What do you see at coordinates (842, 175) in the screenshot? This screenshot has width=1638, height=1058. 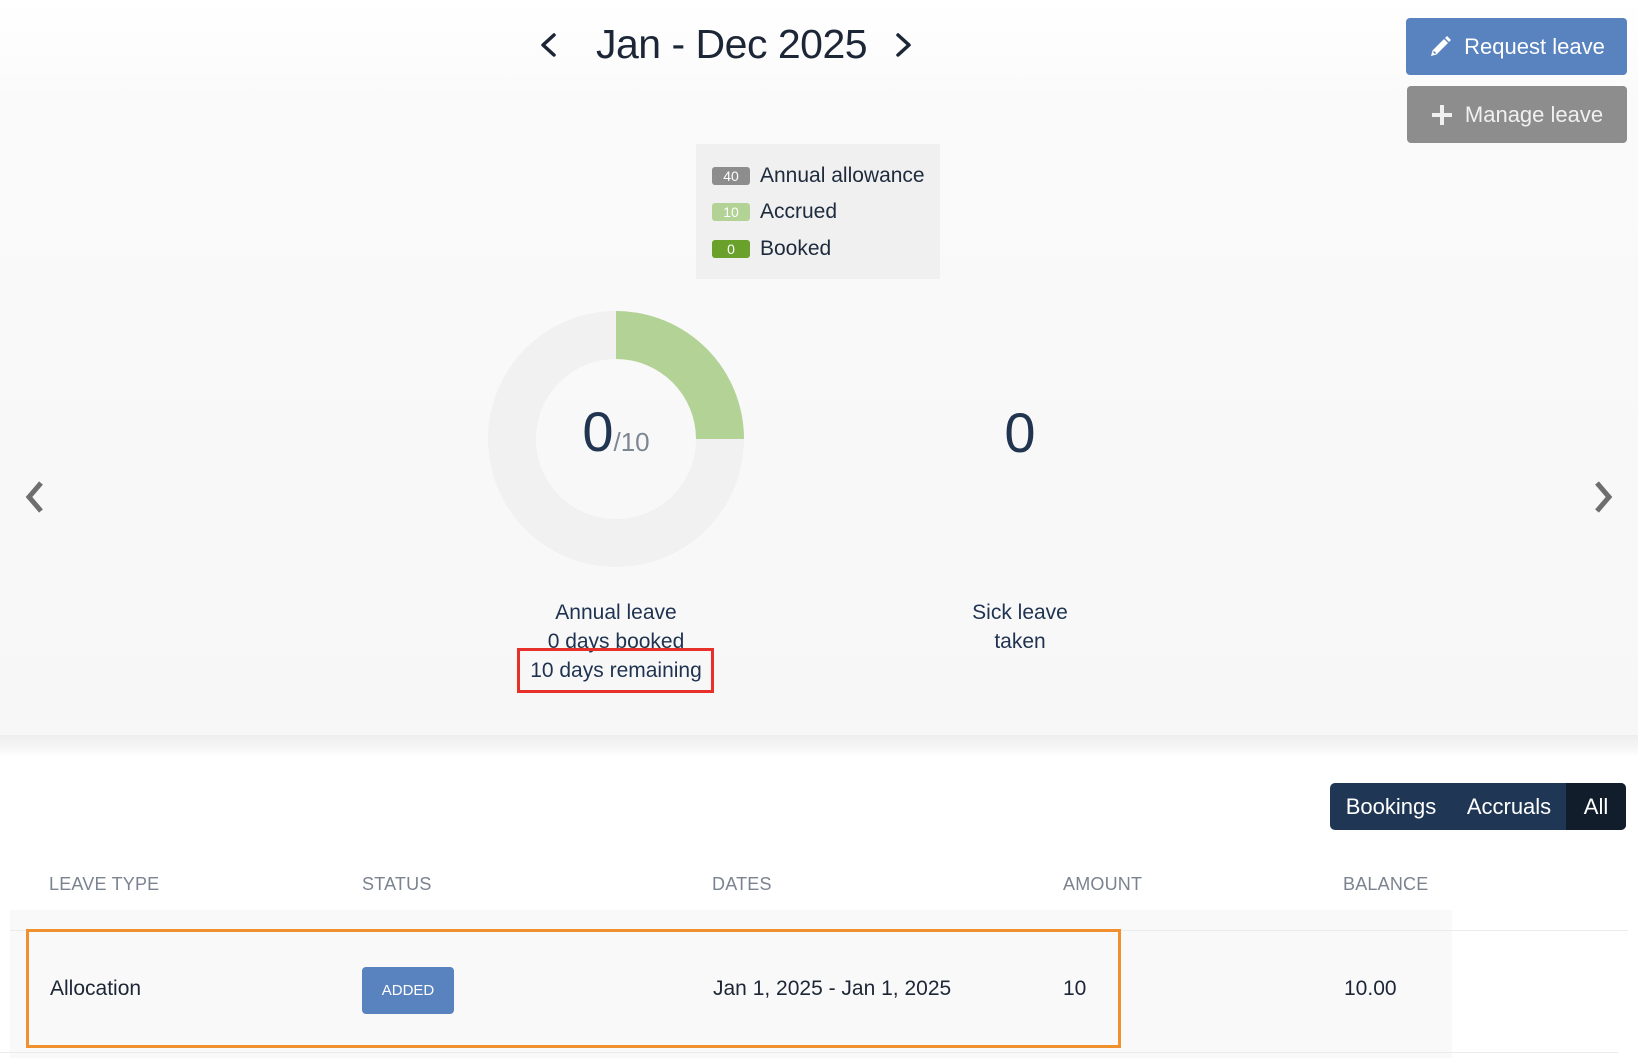 I see `legend-label: Annual allowance` at bounding box center [842, 175].